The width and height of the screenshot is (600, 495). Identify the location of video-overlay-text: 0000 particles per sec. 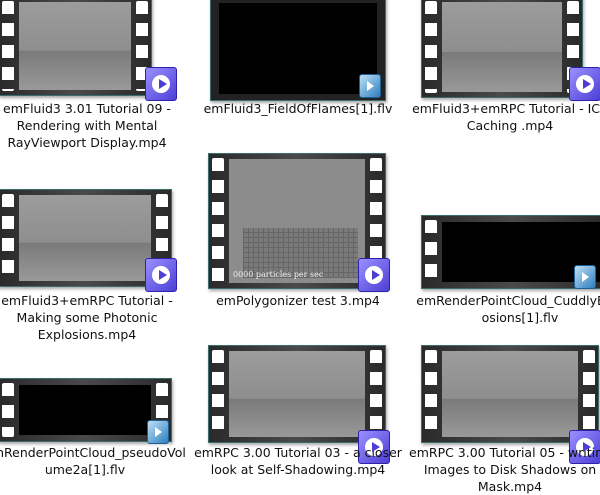
(278, 274).